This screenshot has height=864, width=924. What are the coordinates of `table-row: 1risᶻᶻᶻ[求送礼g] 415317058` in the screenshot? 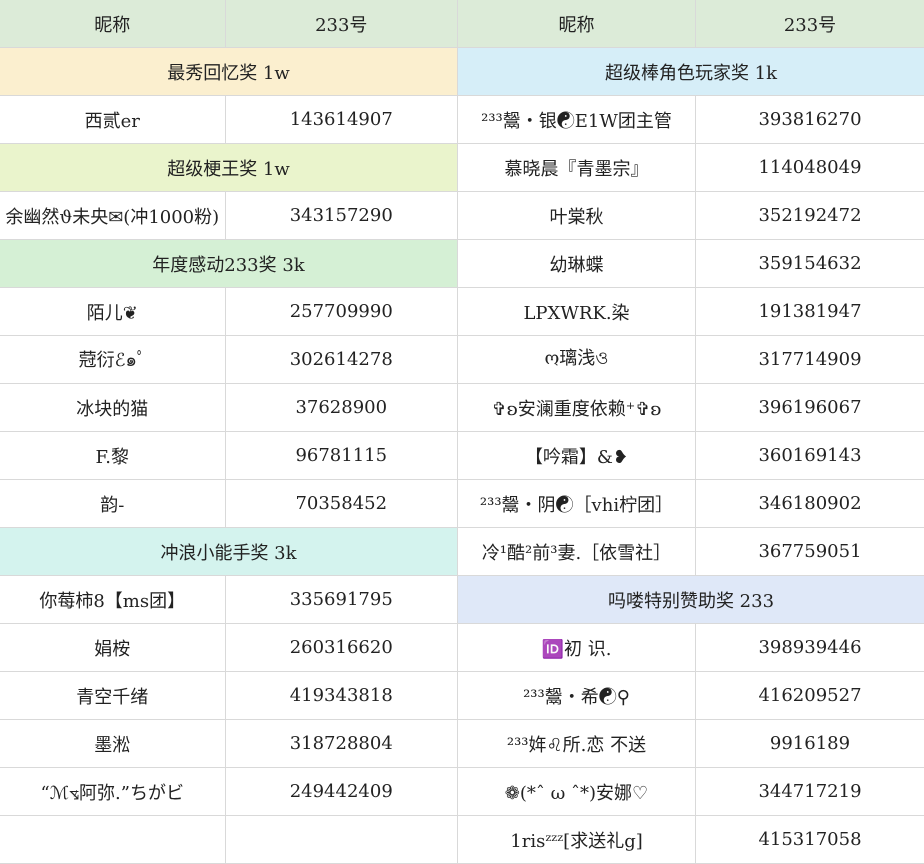 It's located at (691, 840).